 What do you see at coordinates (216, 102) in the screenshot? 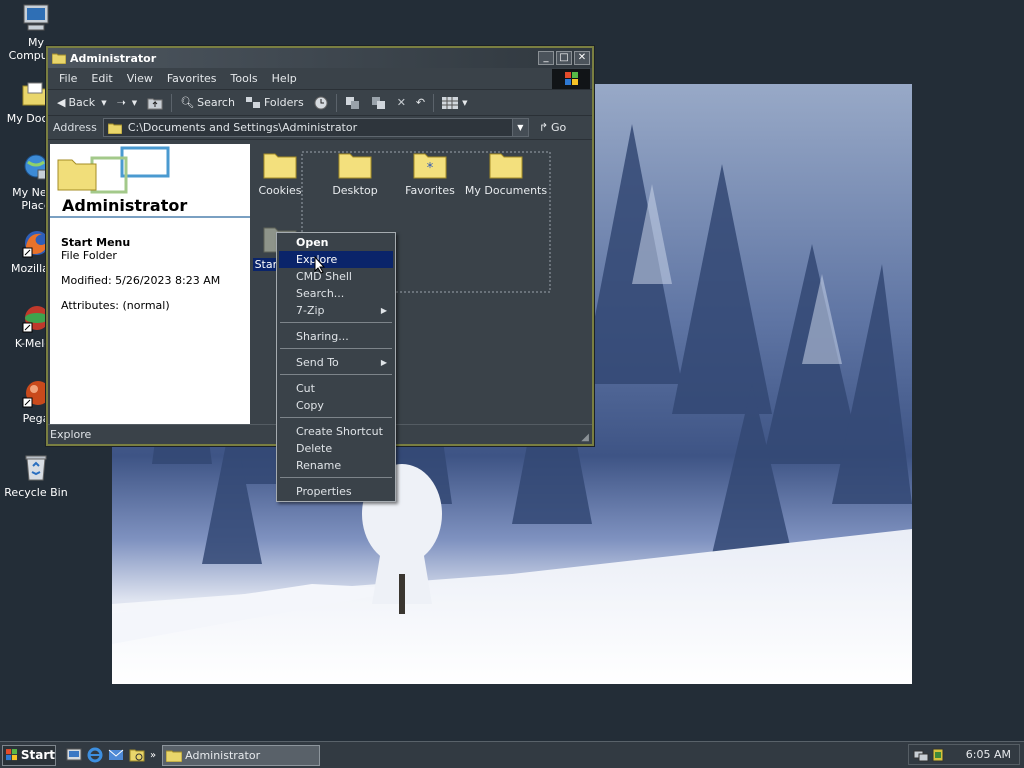
I see `search-label: Search` at bounding box center [216, 102].